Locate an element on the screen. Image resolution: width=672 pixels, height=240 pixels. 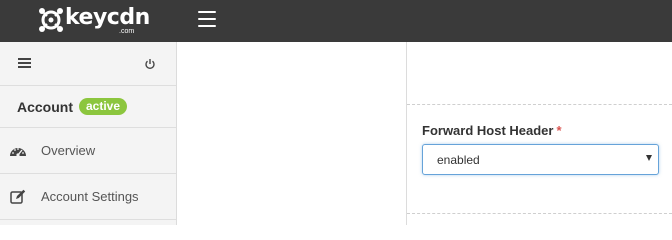
account-header: Account active is located at coordinates (88, 107).